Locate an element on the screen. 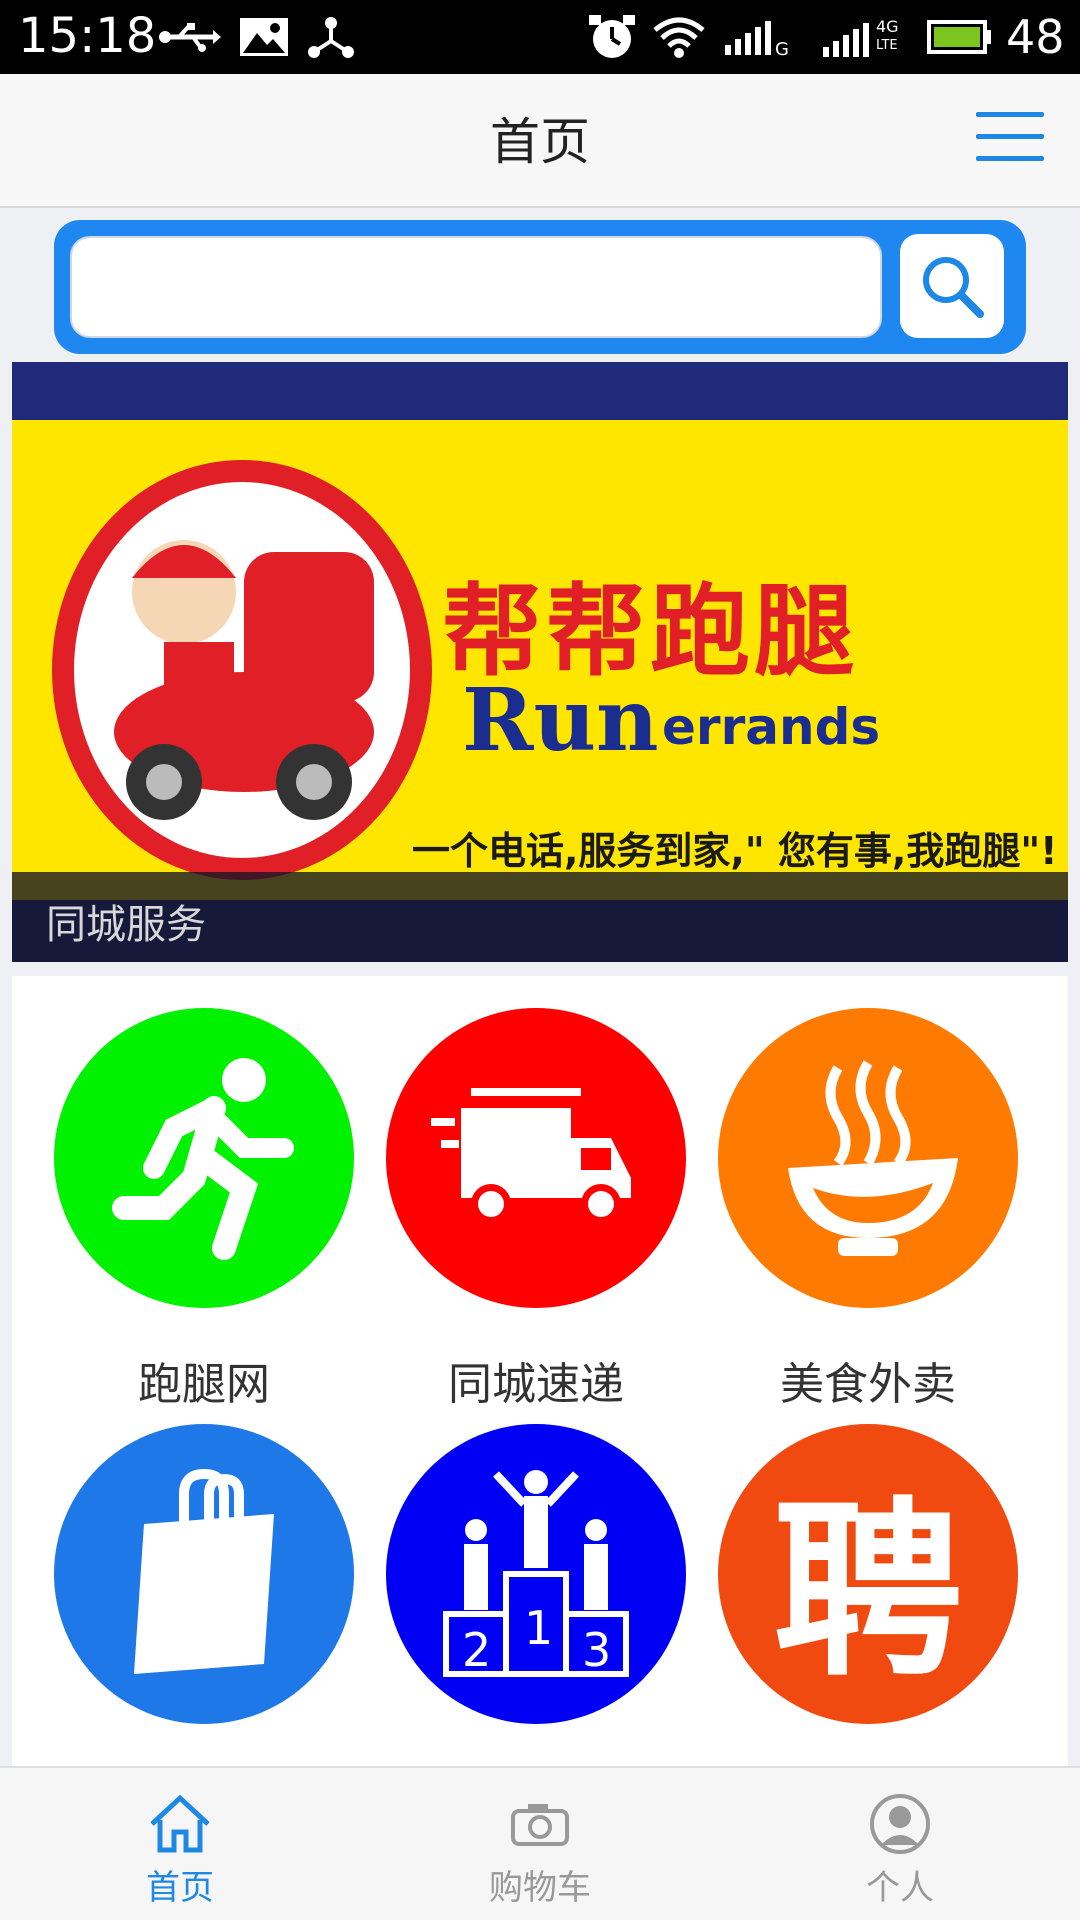 The image size is (1080, 1920). service-label: 同城速递 is located at coordinates (536, 1384).